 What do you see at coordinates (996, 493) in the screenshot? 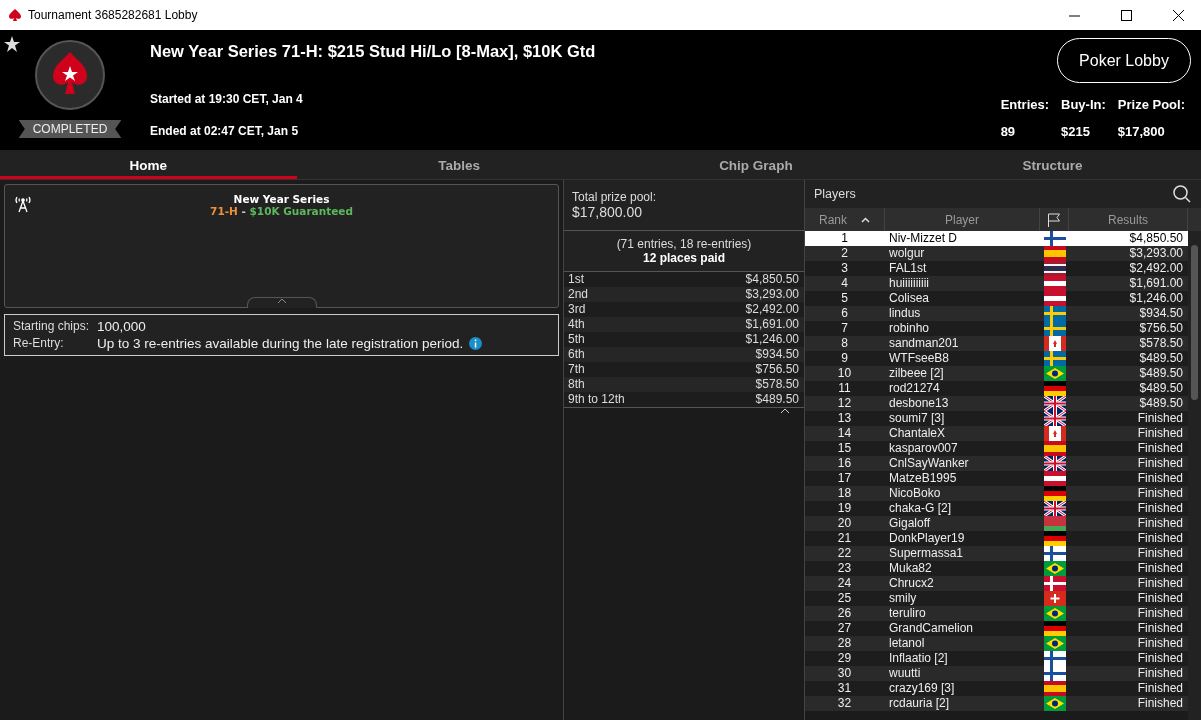
I see `player-row: 18 NicoBoko Finished` at bounding box center [996, 493].